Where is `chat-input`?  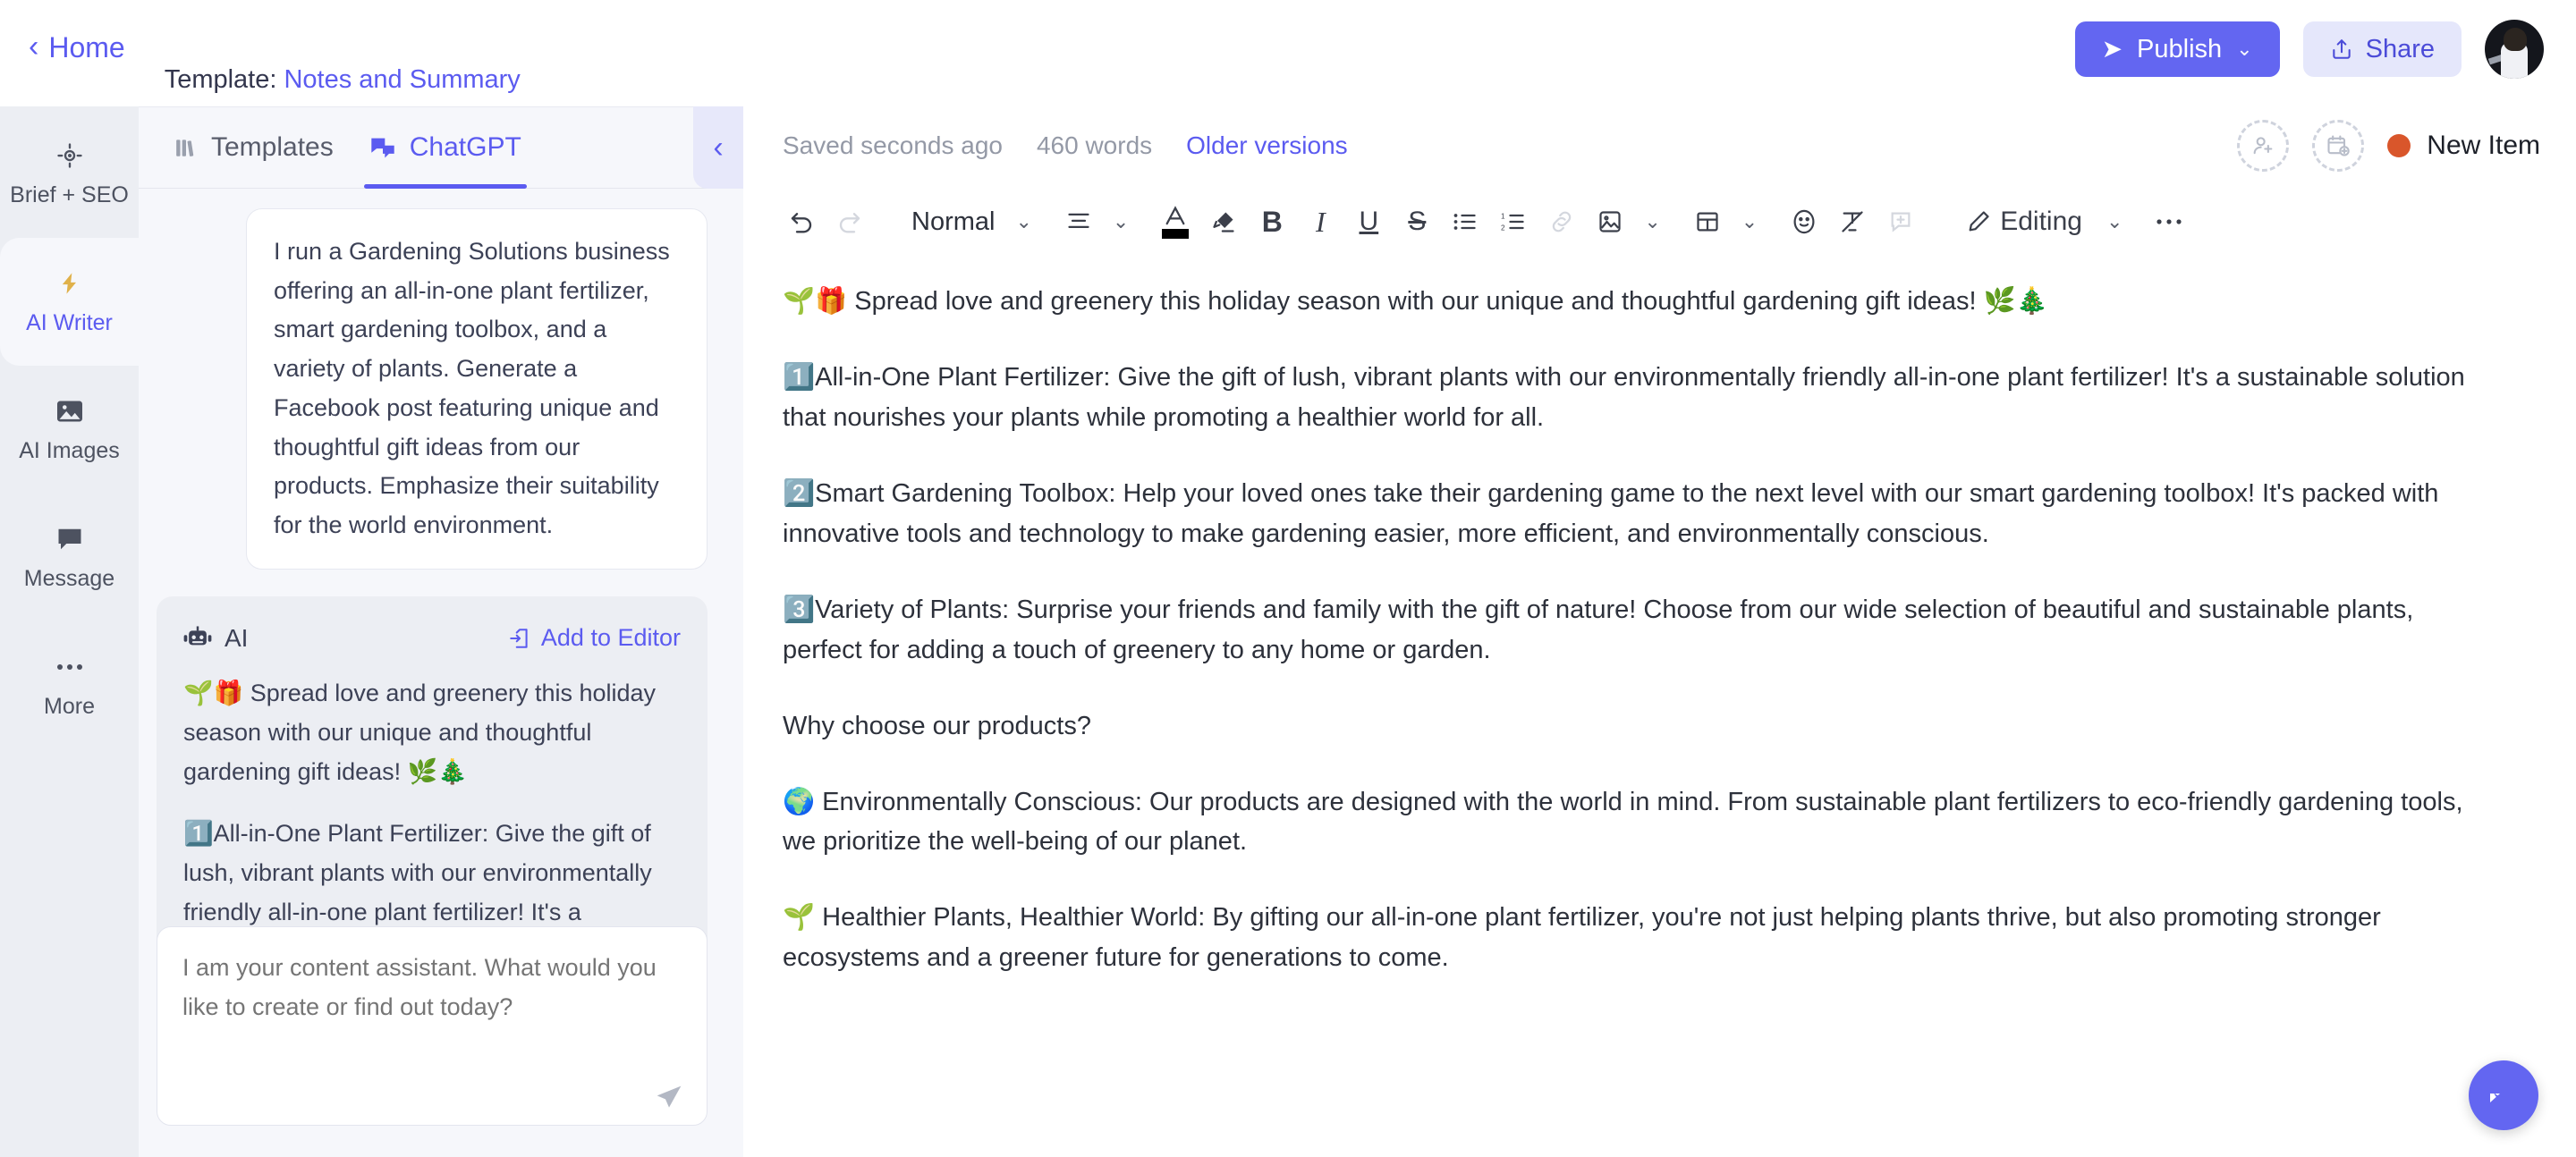
chat-input is located at coordinates (432, 1026).